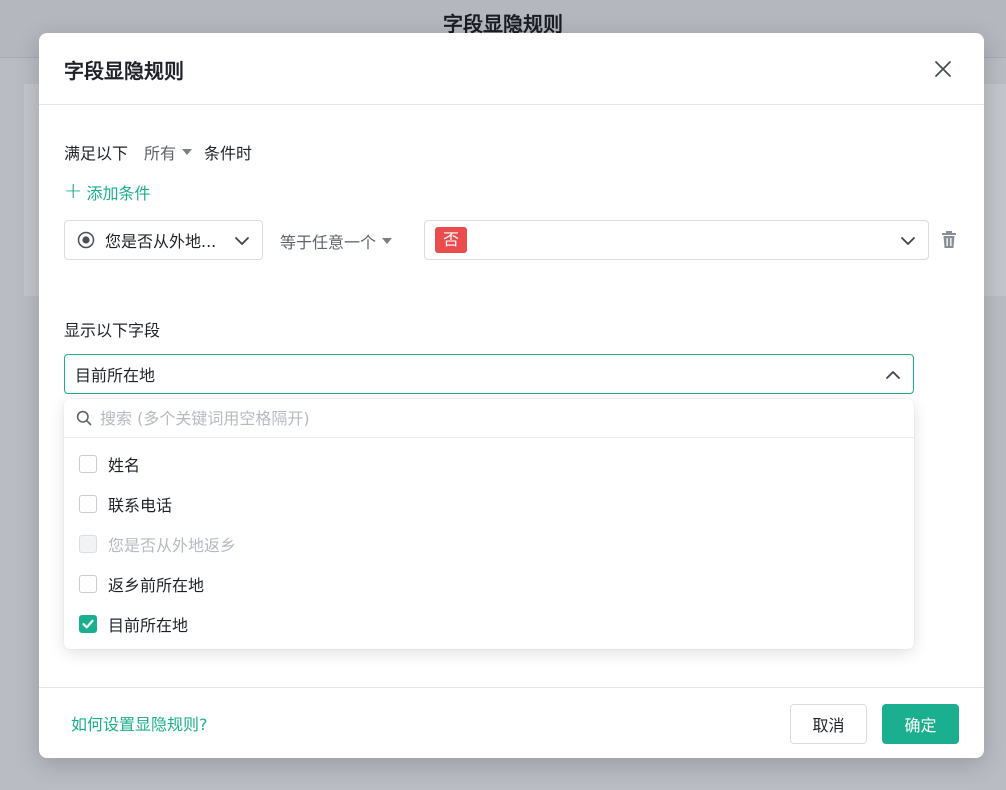  Describe the element at coordinates (172, 545) in the screenshot. I see `option-label: 您是否从外地返乡` at that location.